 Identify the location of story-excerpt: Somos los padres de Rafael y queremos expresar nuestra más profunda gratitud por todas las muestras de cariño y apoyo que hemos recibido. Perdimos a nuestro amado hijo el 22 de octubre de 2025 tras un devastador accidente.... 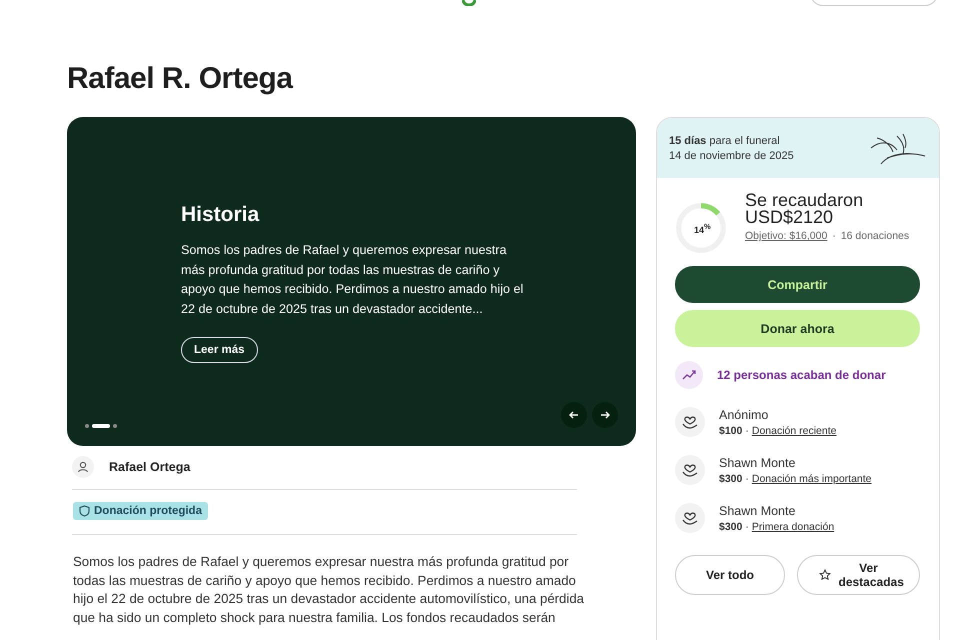
(352, 280).